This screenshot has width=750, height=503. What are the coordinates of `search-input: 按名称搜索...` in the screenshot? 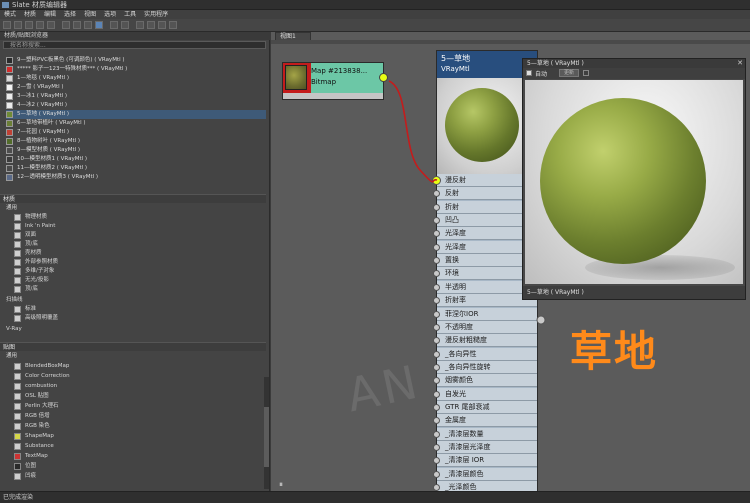 It's located at (134, 45).